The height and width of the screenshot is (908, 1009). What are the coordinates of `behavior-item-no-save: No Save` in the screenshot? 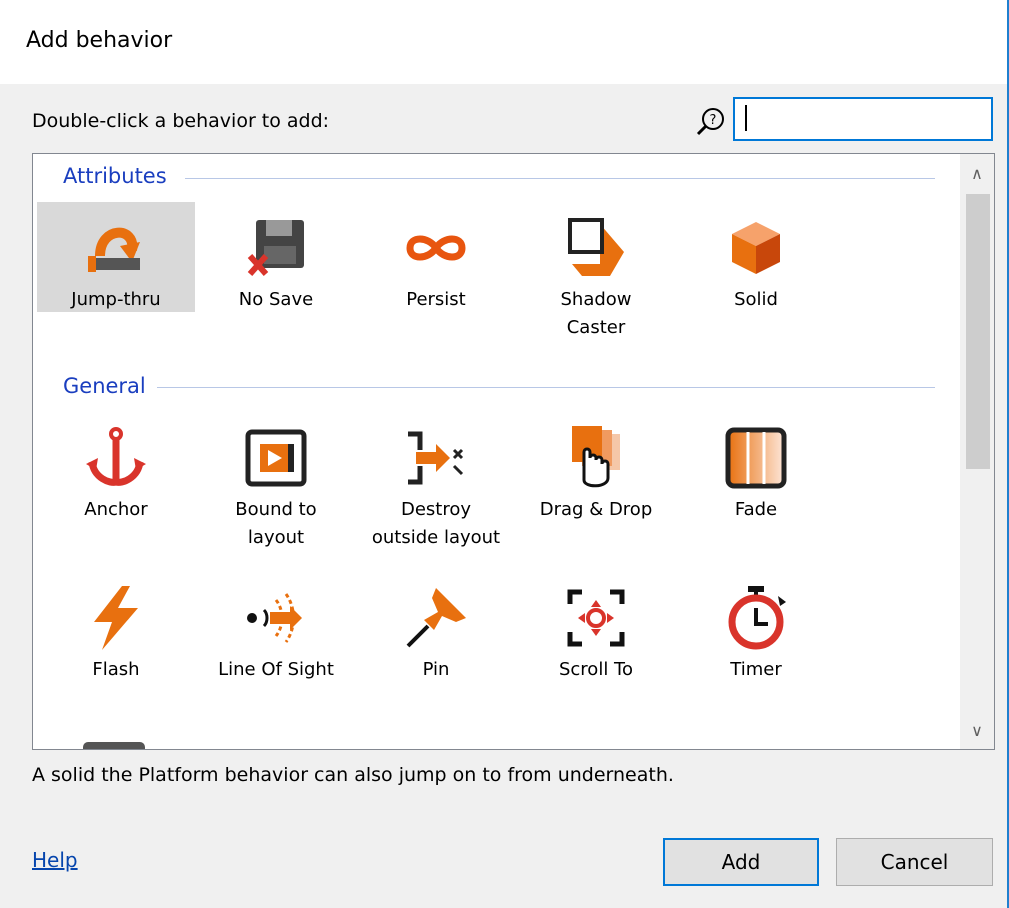 It's located at (276, 258).